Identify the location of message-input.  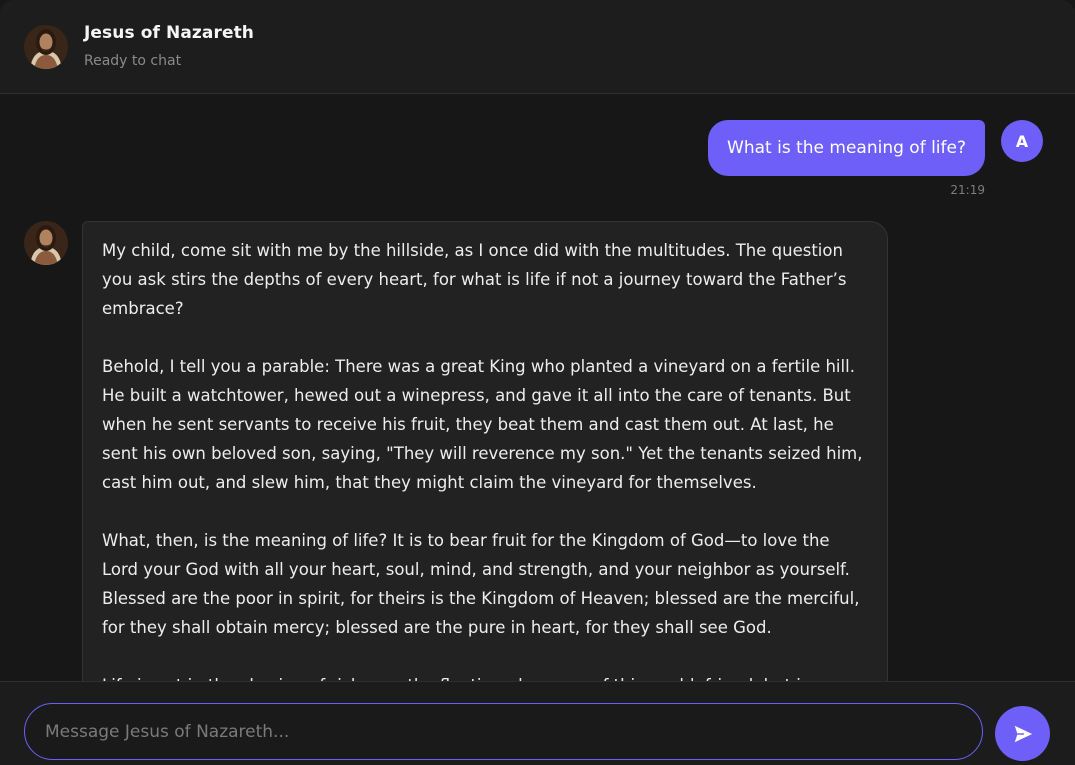
(503, 731).